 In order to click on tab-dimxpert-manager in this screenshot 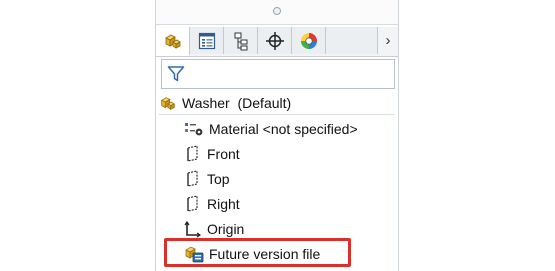, I will do `click(275, 40)`.